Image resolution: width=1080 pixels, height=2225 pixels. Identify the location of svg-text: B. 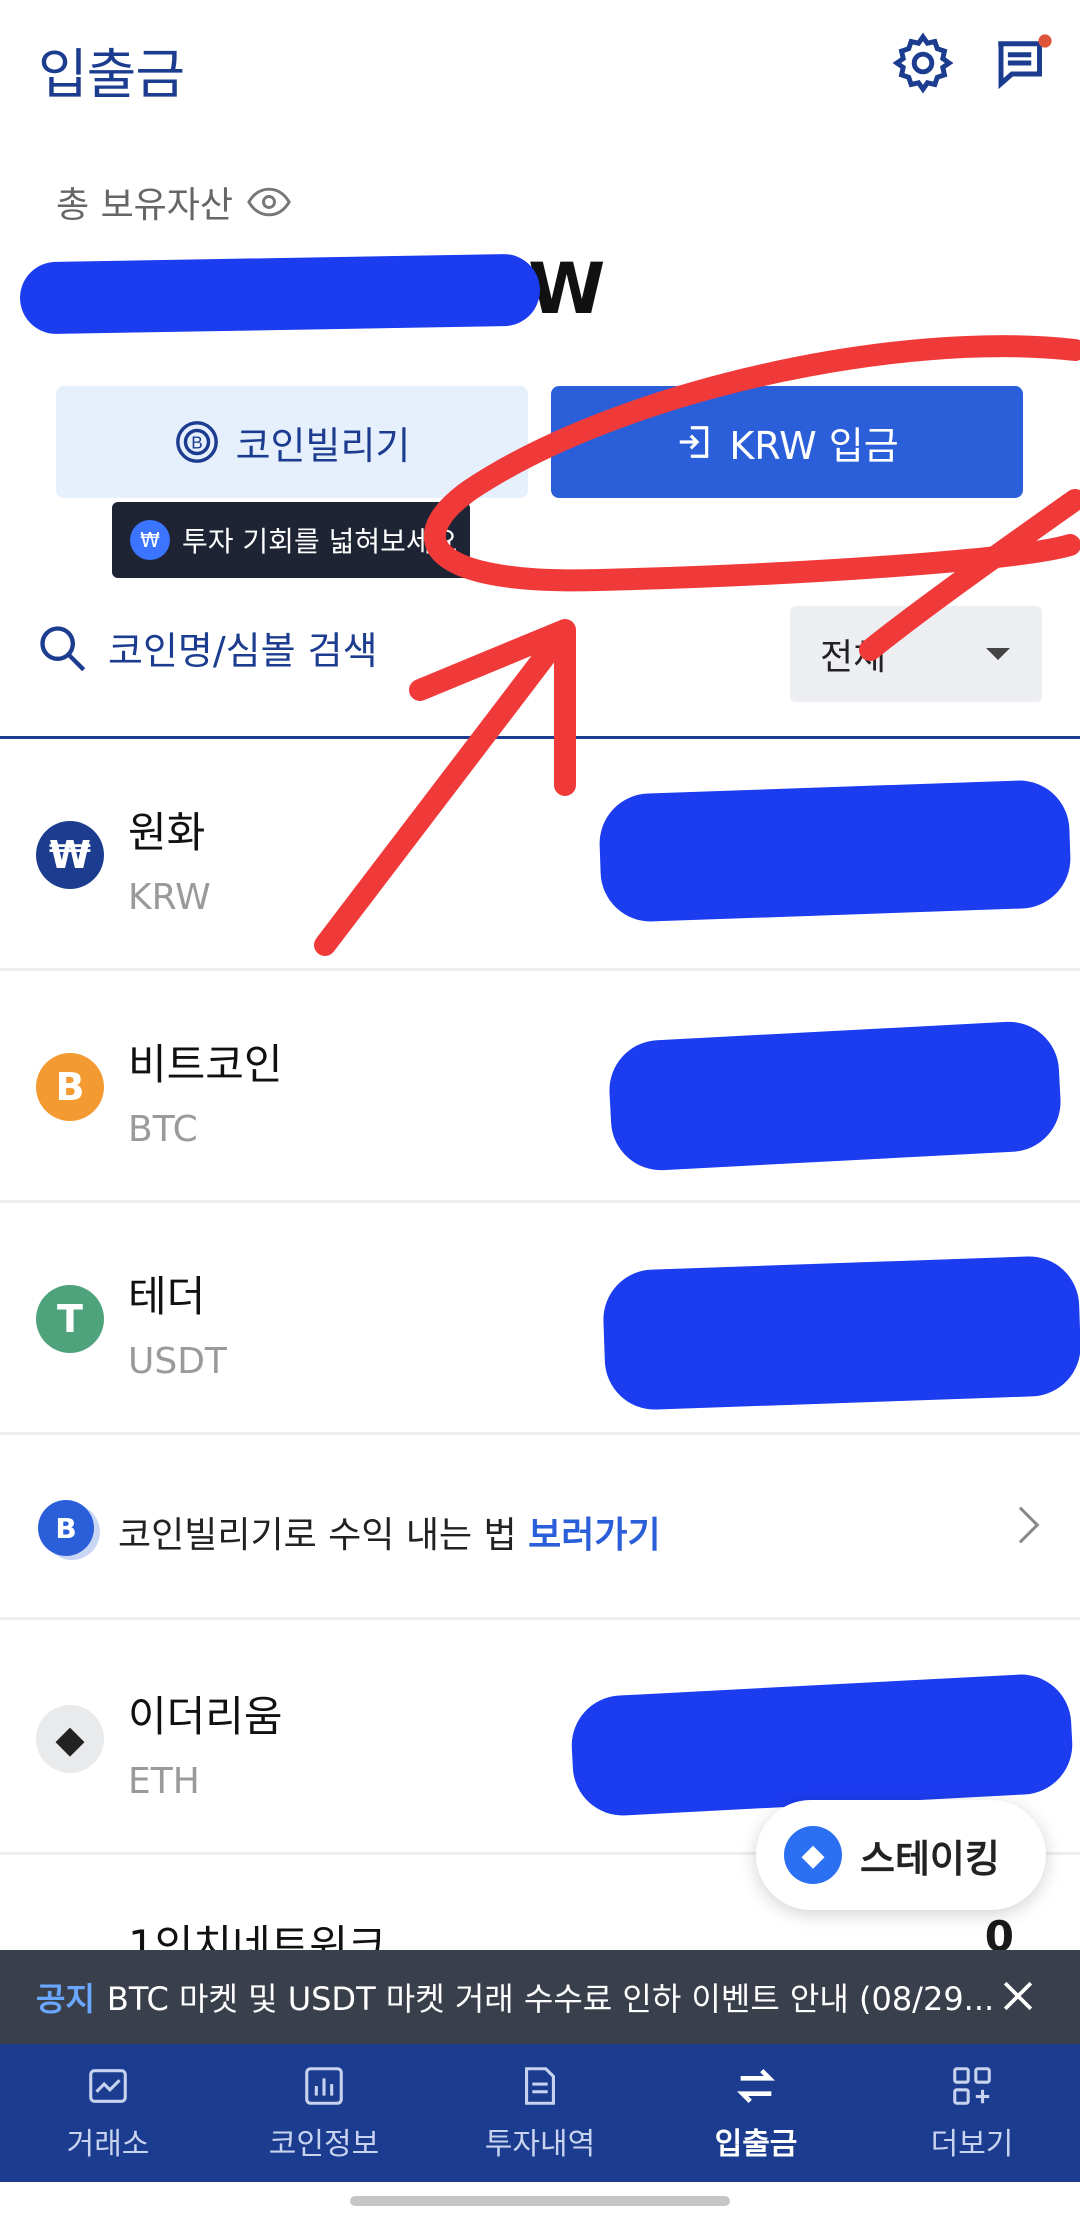
(197, 443).